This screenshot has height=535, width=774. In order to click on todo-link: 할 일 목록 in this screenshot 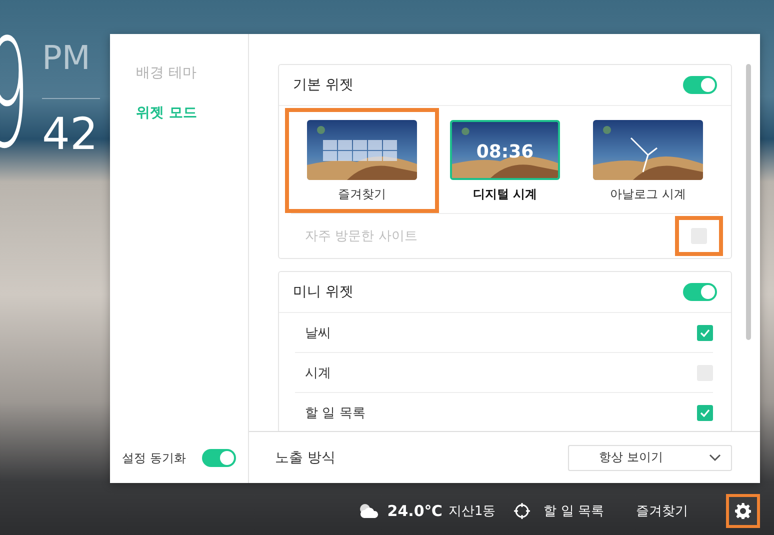, I will do `click(574, 511)`.